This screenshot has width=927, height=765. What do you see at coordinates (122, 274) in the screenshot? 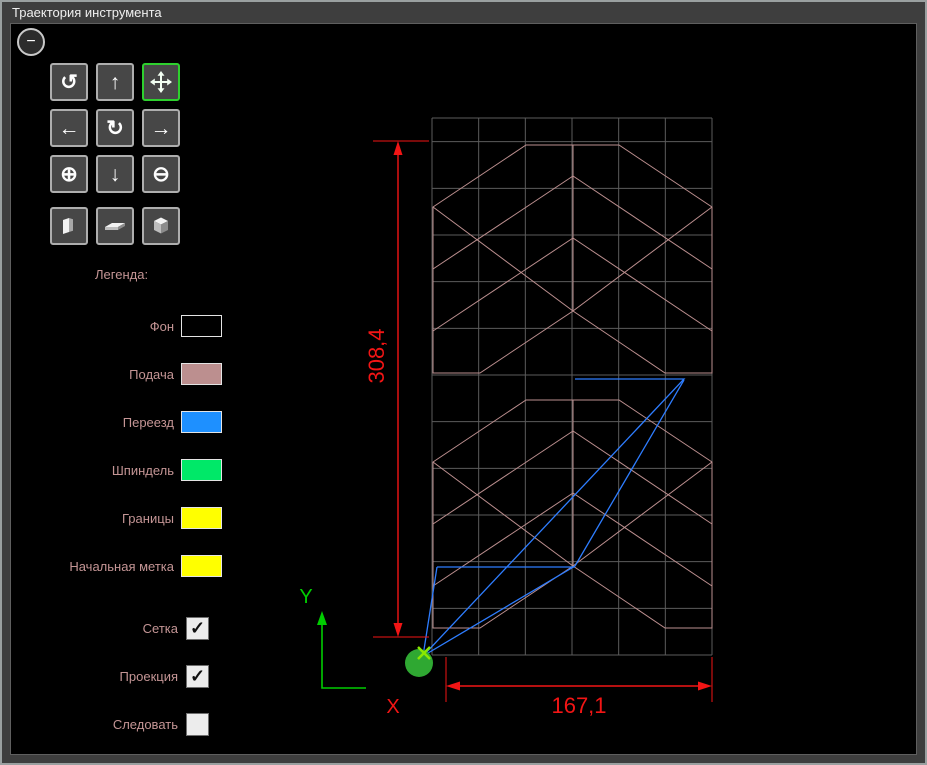
I see `legend-title: Легенда:` at bounding box center [122, 274].